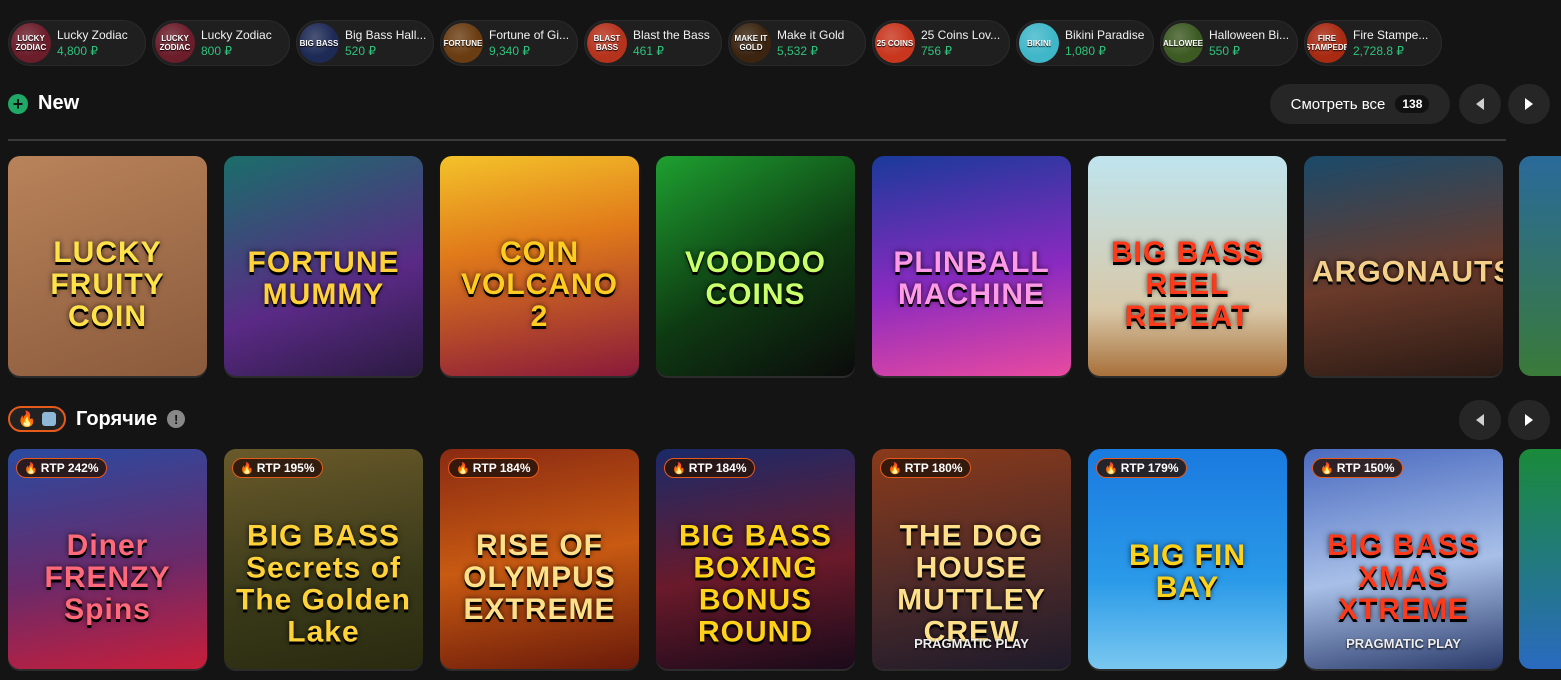  I want to click on new-games-next-card-peek, so click(1540, 266).